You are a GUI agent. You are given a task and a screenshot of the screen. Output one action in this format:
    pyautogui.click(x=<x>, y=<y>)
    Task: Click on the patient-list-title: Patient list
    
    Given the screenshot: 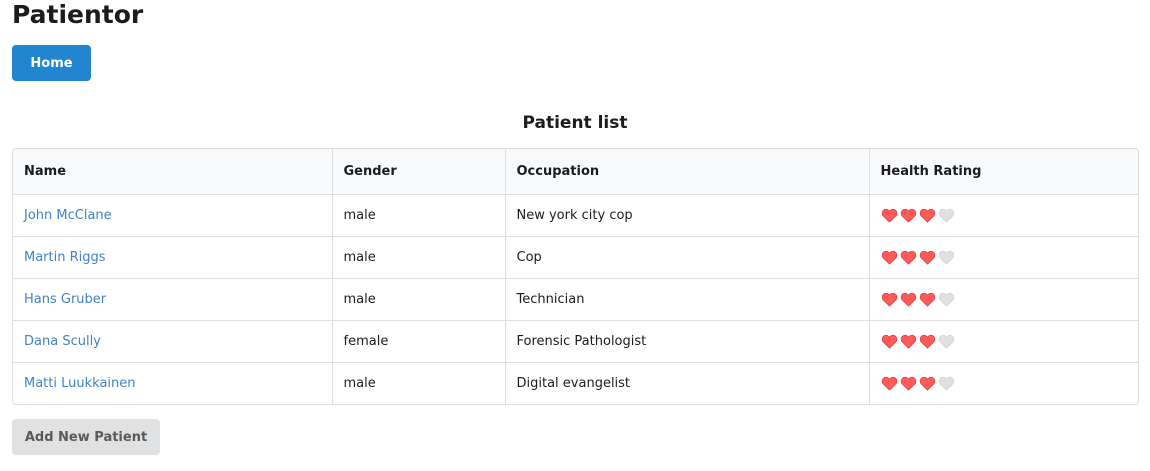 What is the action you would take?
    pyautogui.click(x=575, y=123)
    